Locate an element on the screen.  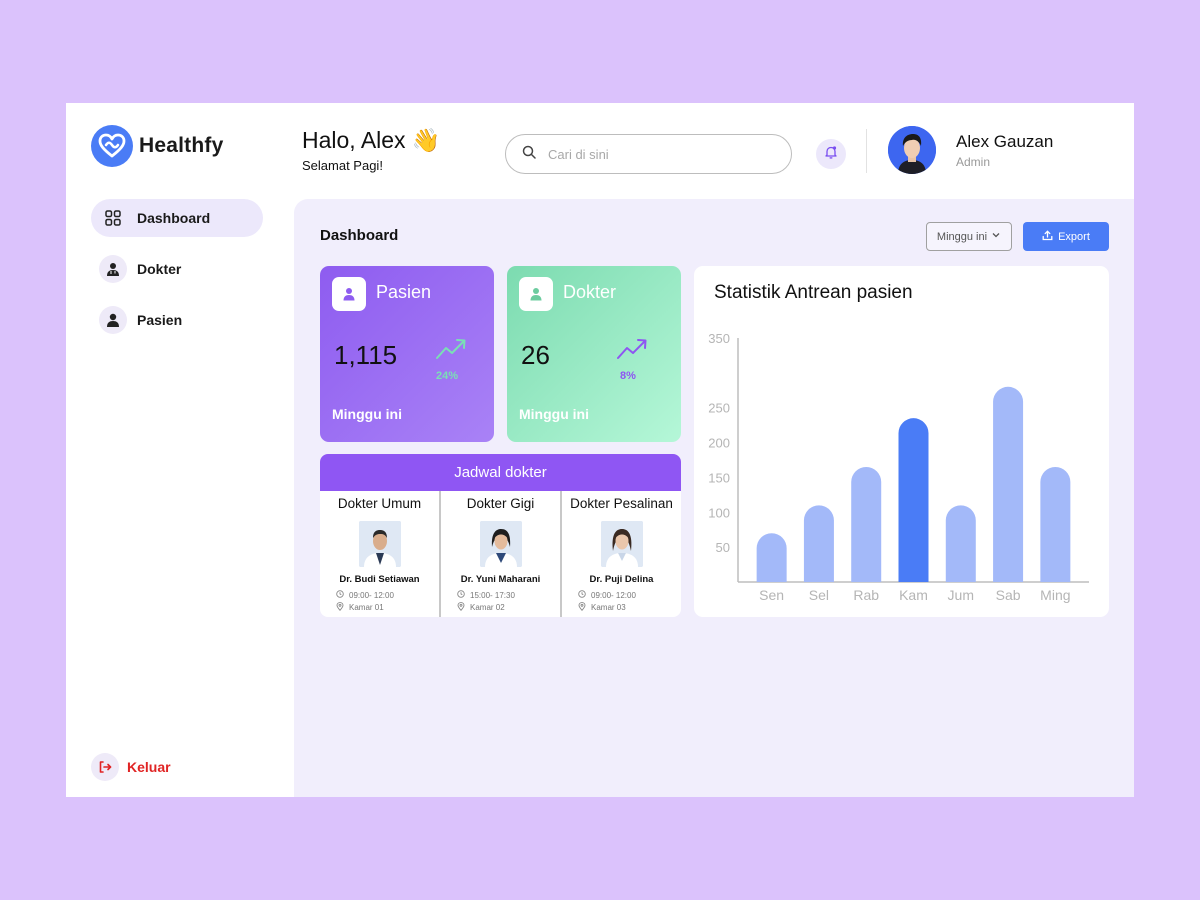
x-tick-label: Rab is located at coordinates (866, 595).